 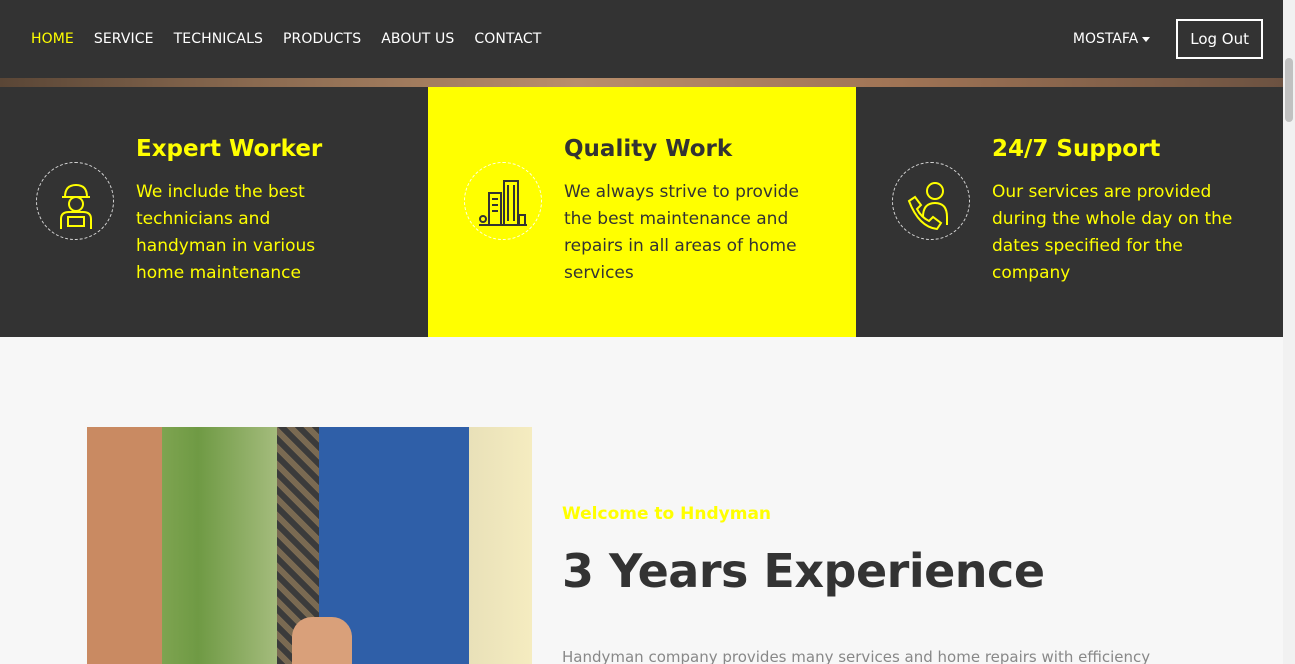 What do you see at coordinates (124, 39) in the screenshot?
I see `nav-service: SERVICE` at bounding box center [124, 39].